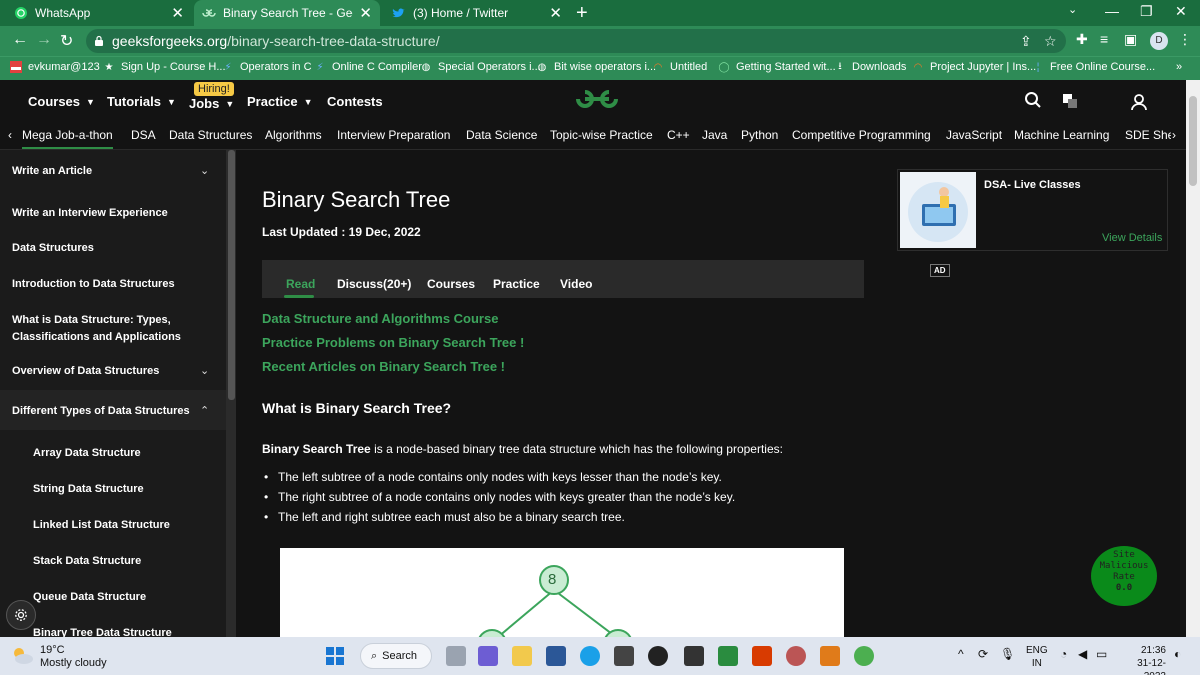  Describe the element at coordinates (762, 656) in the screenshot. I see `office-icon` at that location.